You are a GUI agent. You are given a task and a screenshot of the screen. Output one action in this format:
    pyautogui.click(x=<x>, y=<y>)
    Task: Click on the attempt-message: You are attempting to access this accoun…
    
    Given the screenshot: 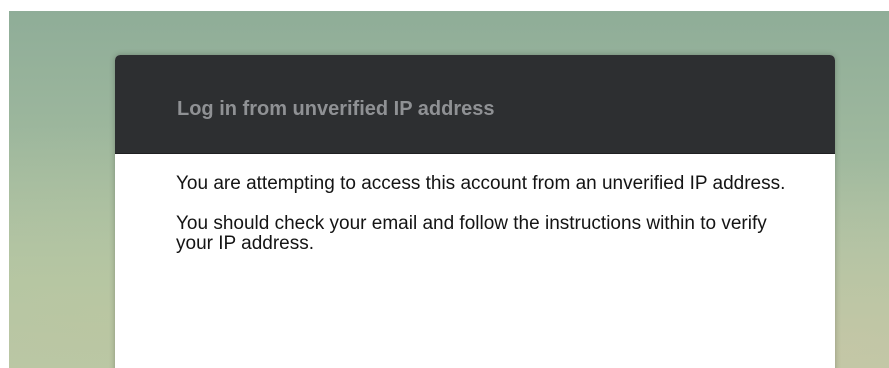 What is the action you would take?
    pyautogui.click(x=481, y=183)
    